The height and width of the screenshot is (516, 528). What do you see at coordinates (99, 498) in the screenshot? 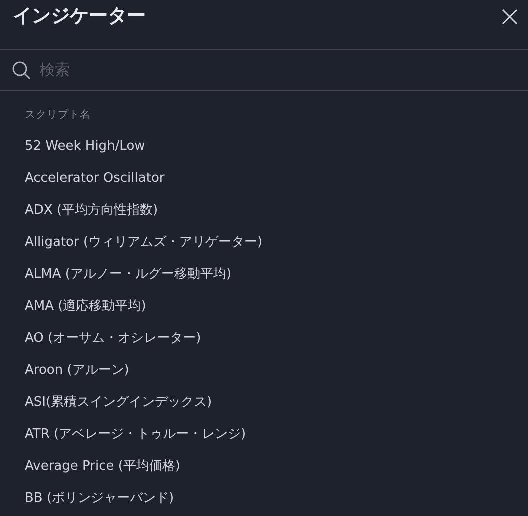
I see `indicator-item: BB (ボリンジャーバンド)` at bounding box center [99, 498].